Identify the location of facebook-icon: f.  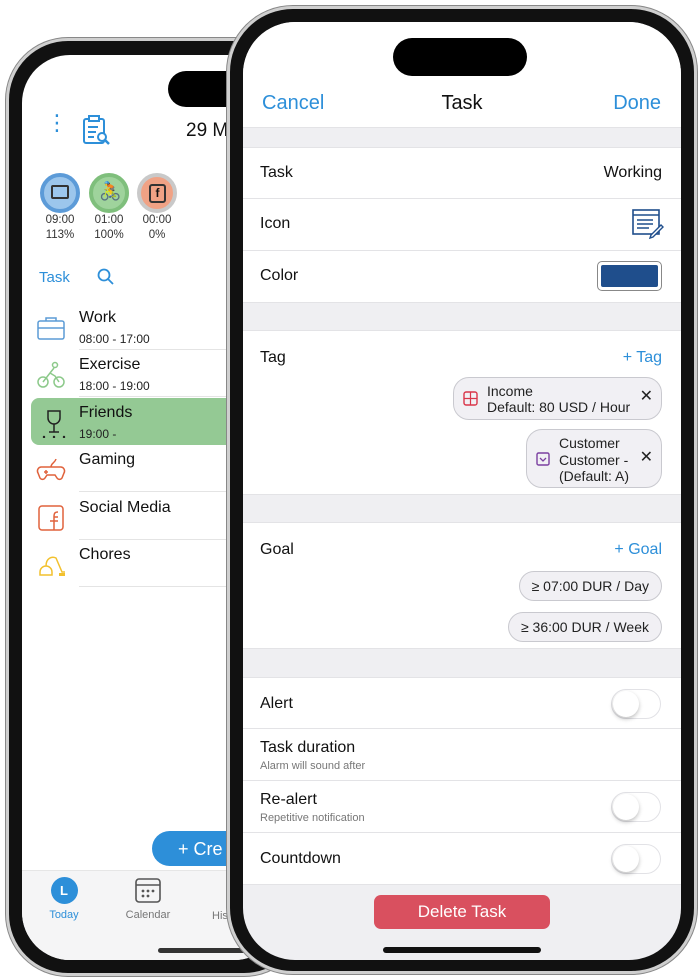
(157, 193).